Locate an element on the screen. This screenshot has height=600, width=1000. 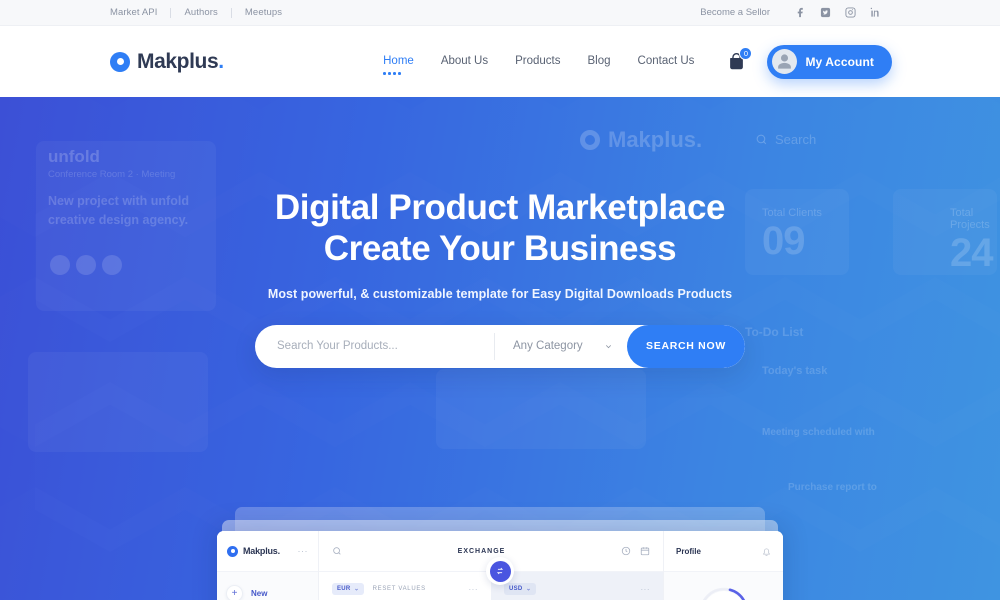
bell-icon is located at coordinates (766, 551).